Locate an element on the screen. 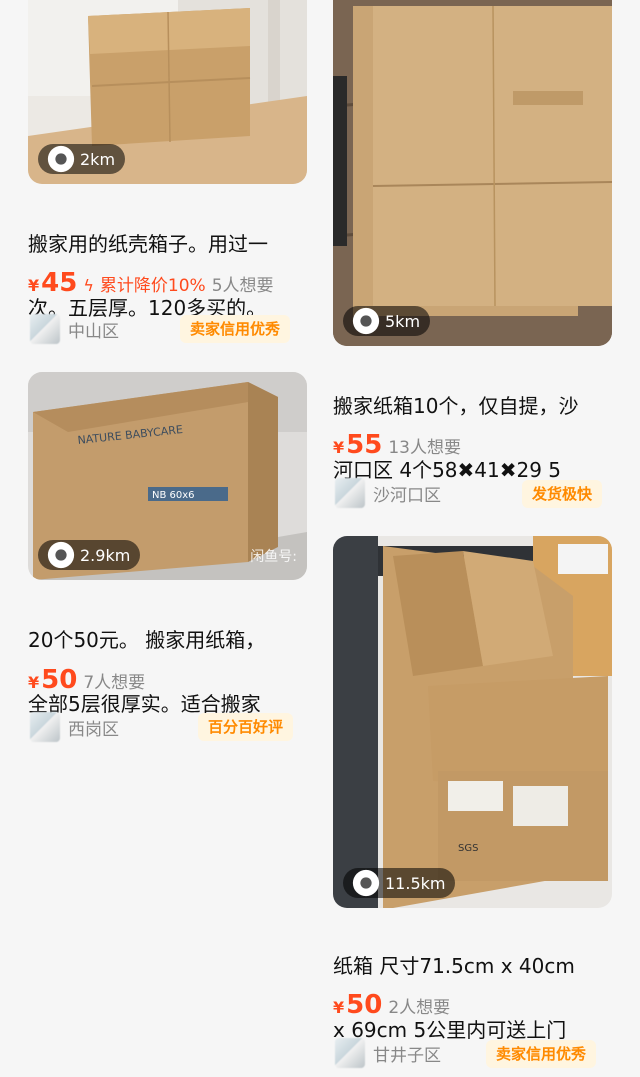  seller-row: 沙河口区 is located at coordinates (388, 493).